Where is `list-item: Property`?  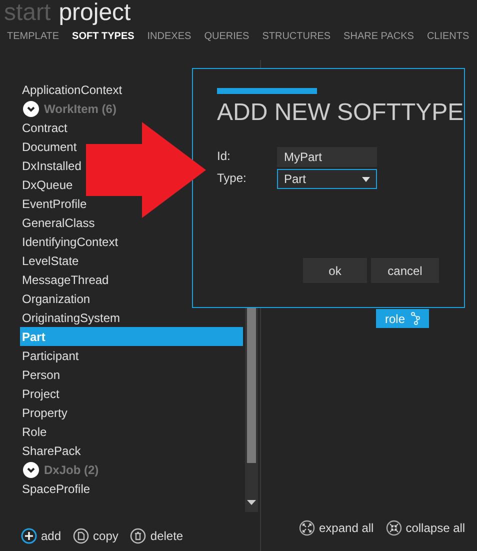
list-item: Property is located at coordinates (131, 412).